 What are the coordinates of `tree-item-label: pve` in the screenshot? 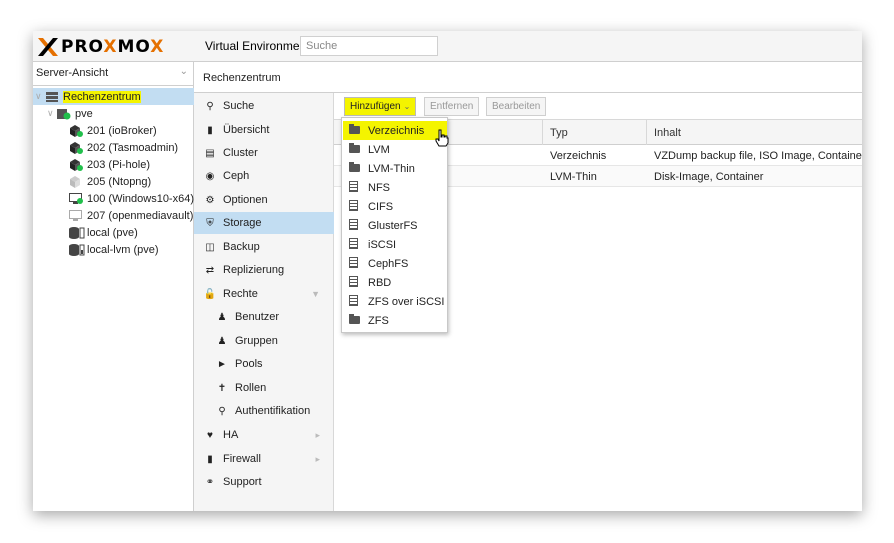 It's located at (84, 113).